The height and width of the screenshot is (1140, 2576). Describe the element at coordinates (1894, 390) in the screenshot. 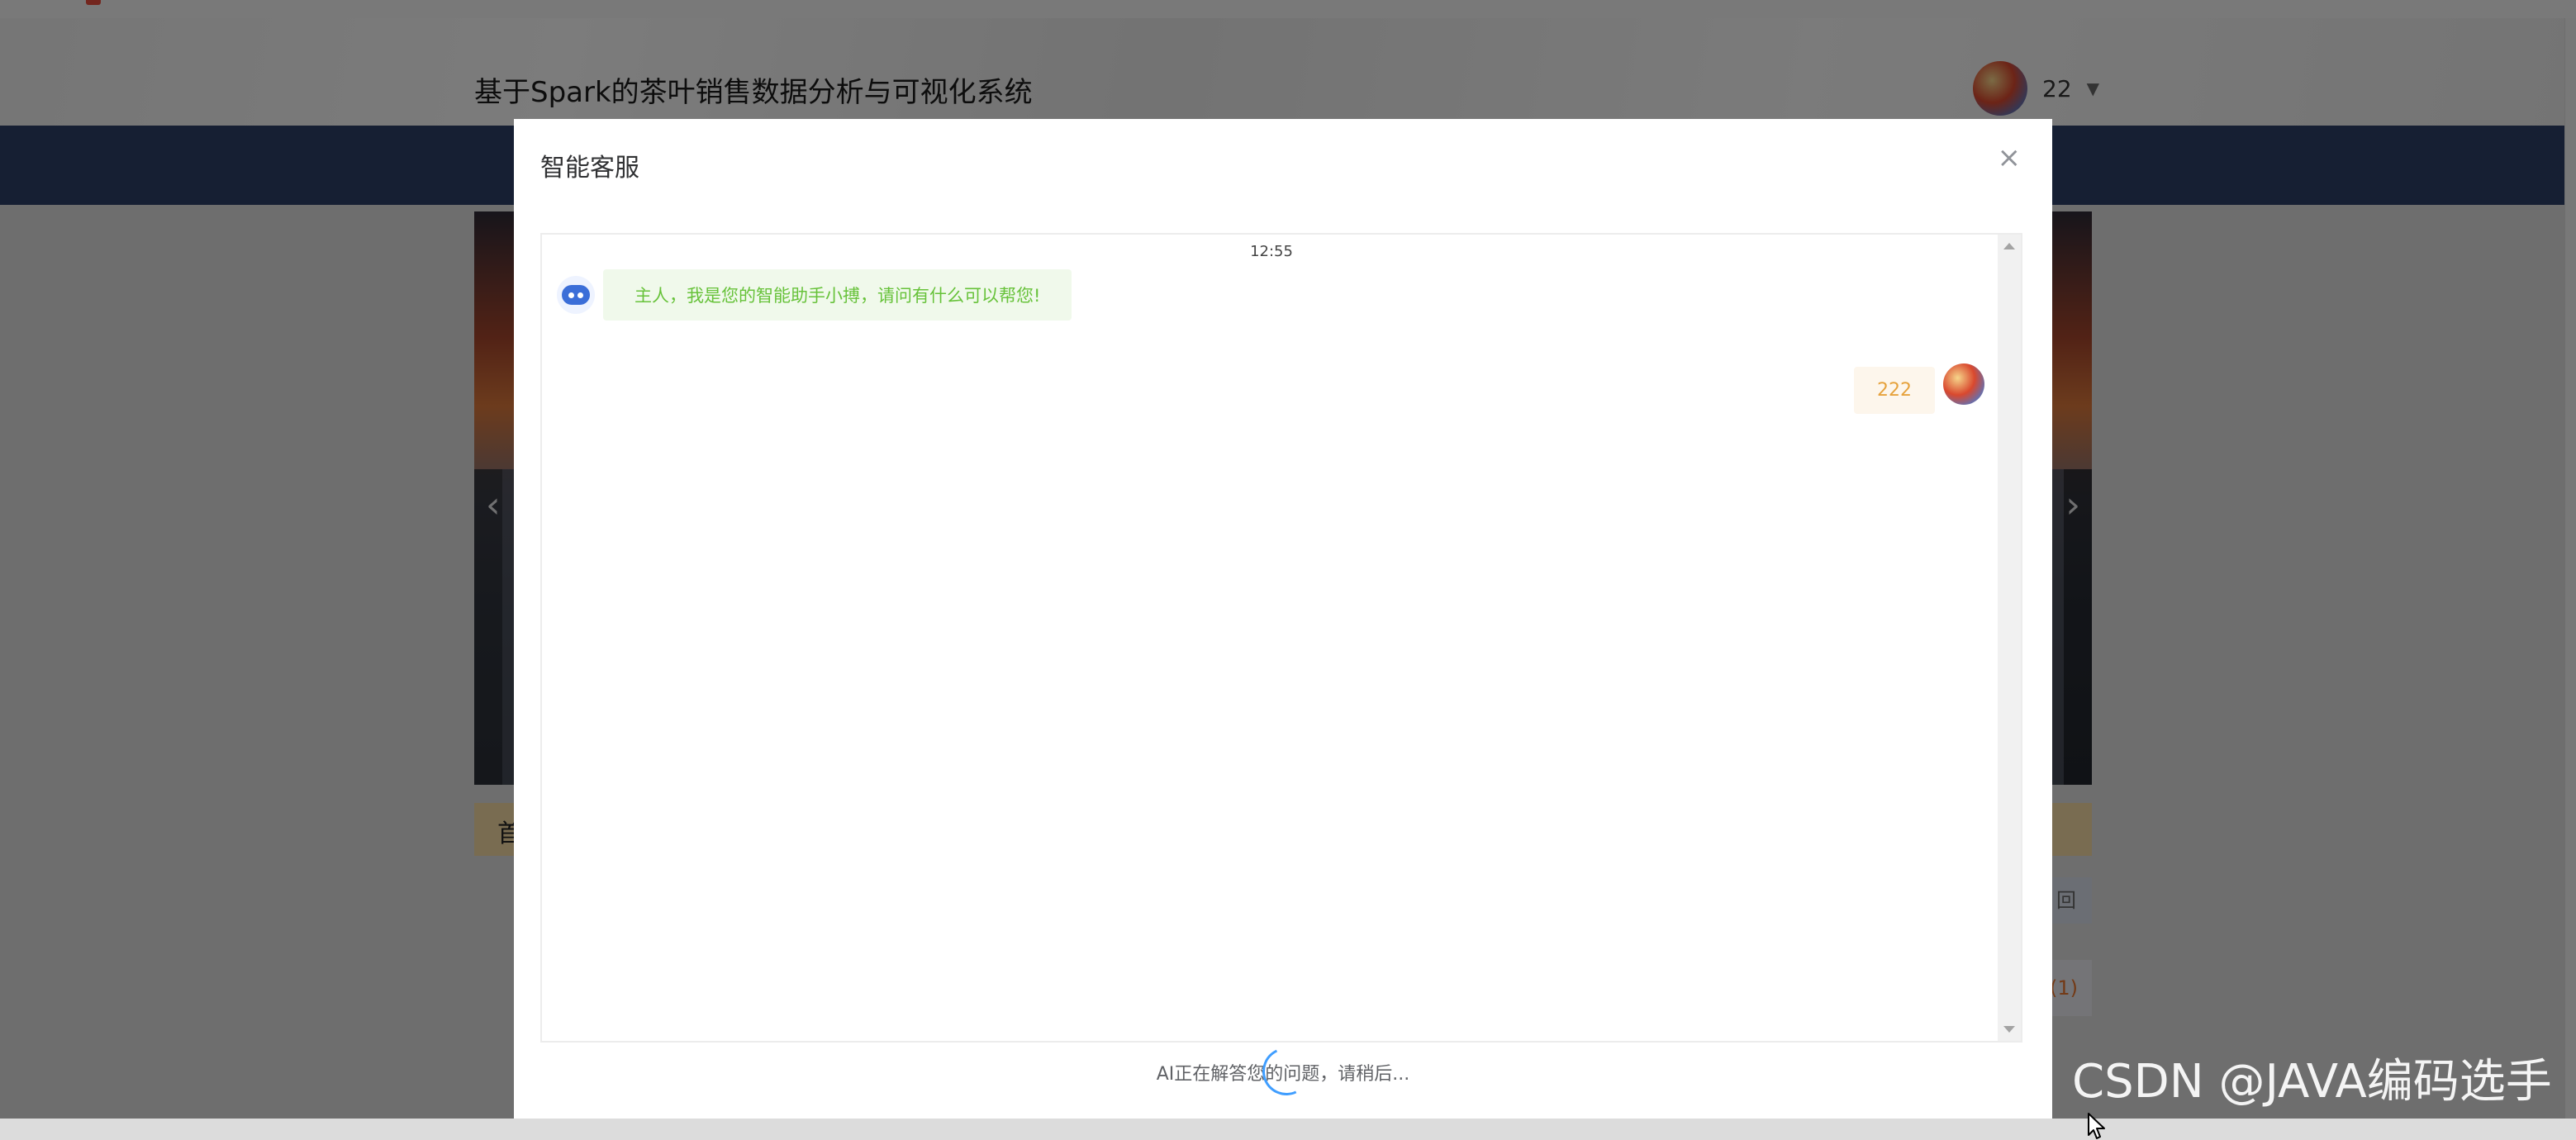

I see `user-message-bubble: 222` at that location.